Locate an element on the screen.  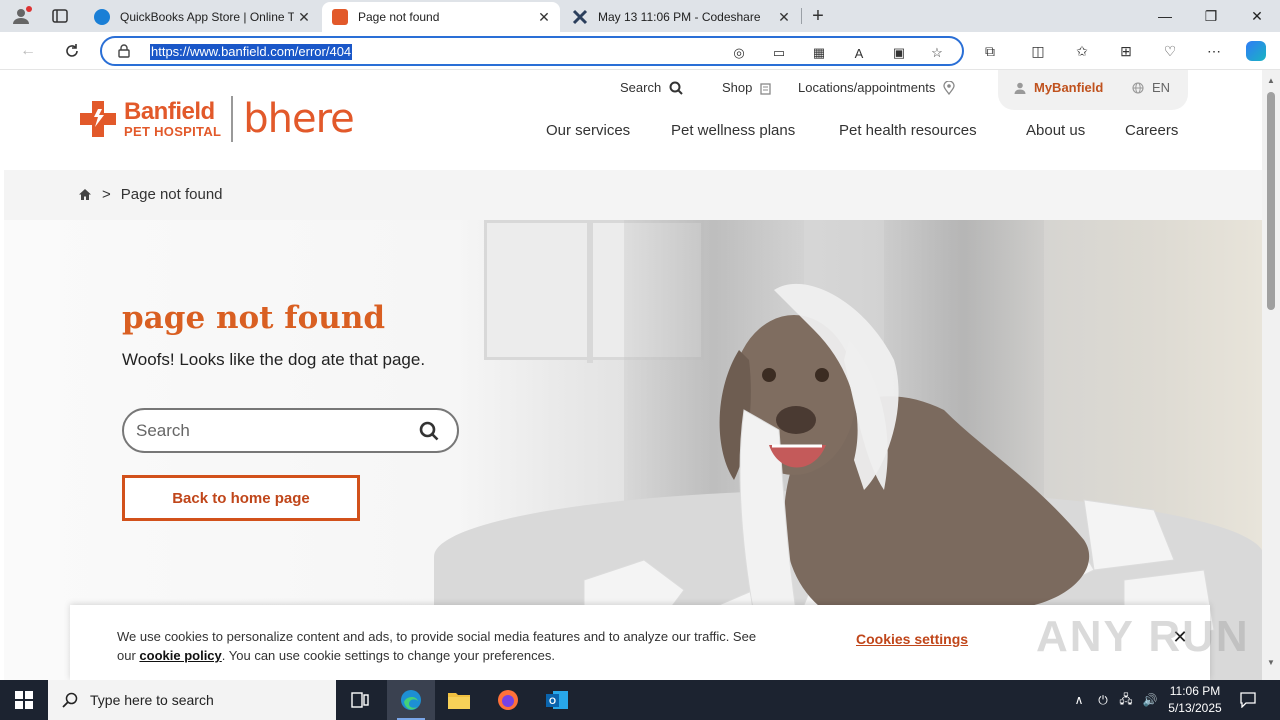
new-tab-icon: + is located at coordinates (818, 16).